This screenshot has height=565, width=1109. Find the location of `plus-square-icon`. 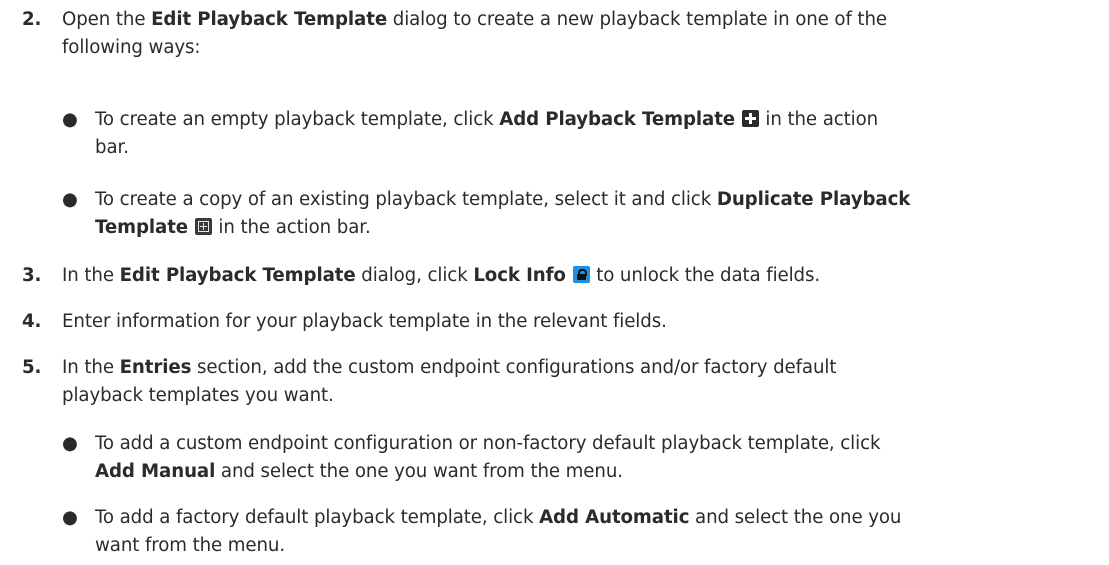

plus-square-icon is located at coordinates (750, 118).